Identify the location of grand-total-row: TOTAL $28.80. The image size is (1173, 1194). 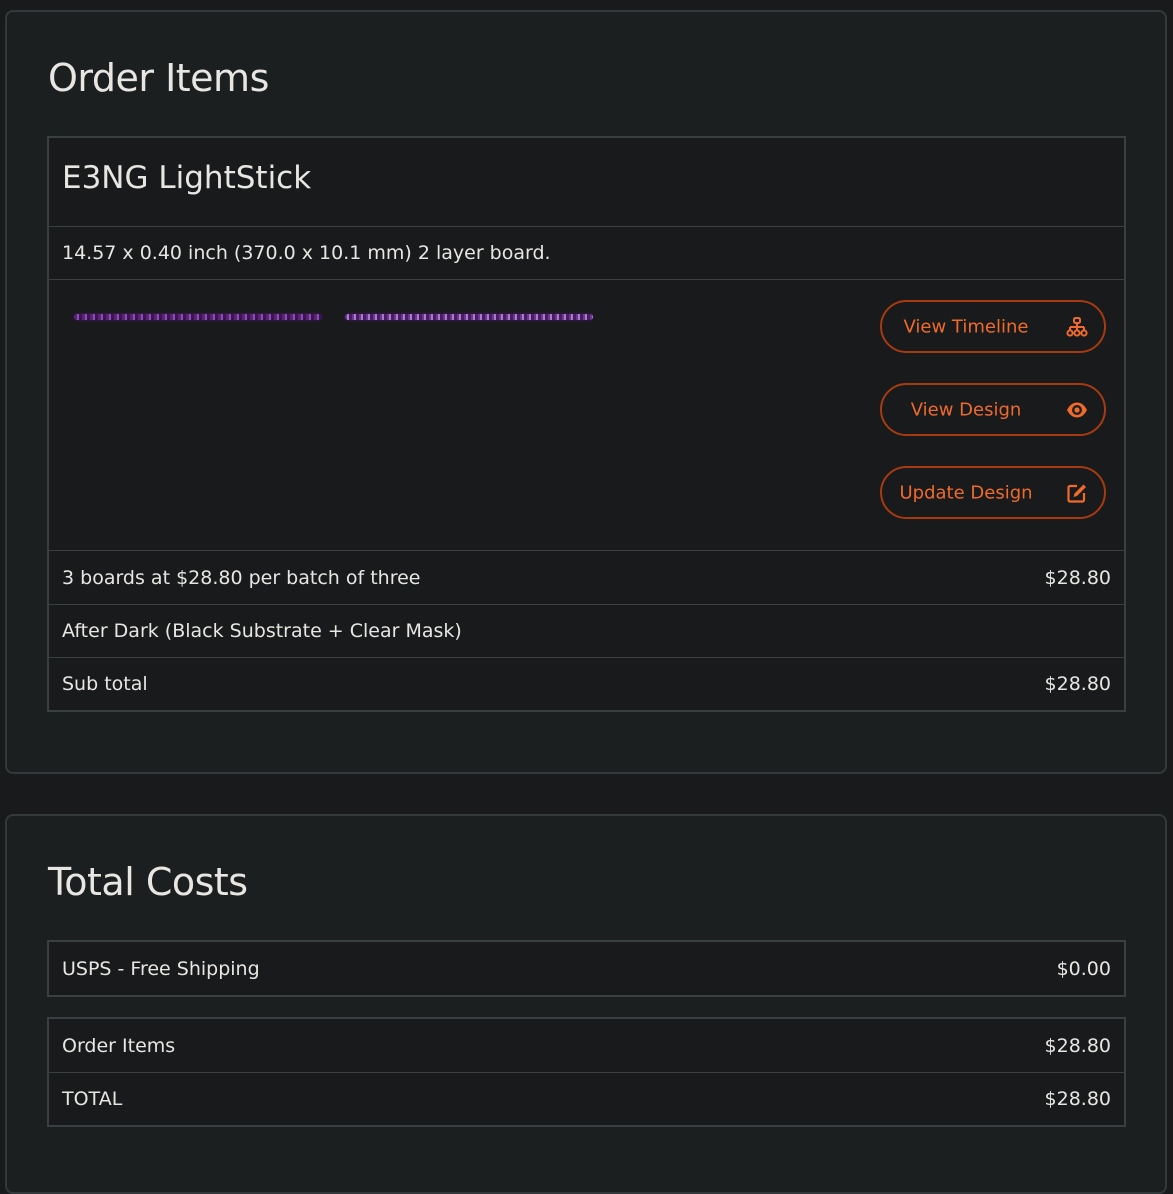
(586, 1098).